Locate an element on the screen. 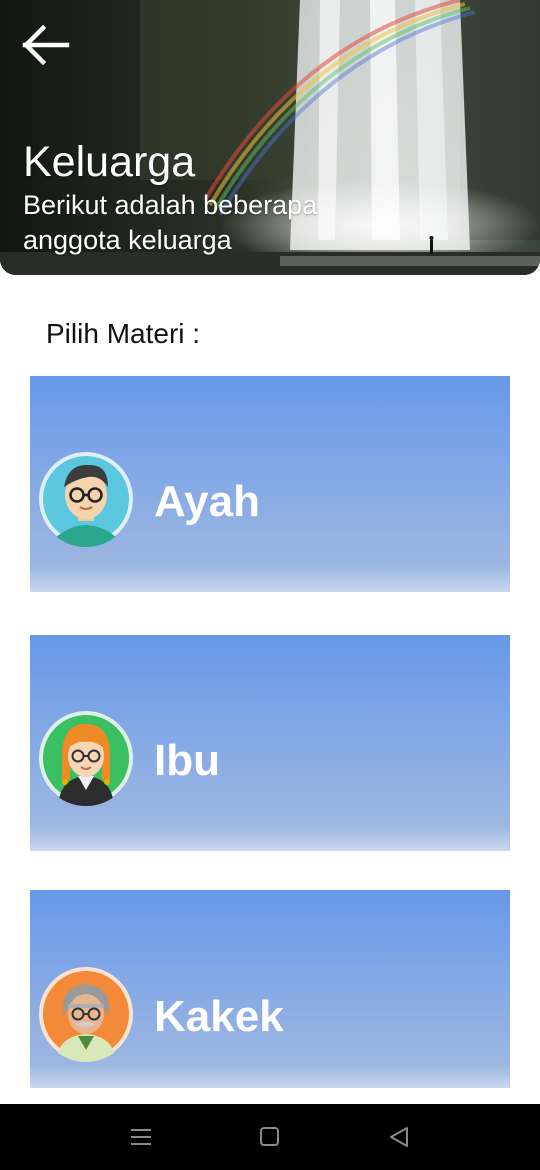 The image size is (540, 1170). arrow-left-icon is located at coordinates (46, 45).